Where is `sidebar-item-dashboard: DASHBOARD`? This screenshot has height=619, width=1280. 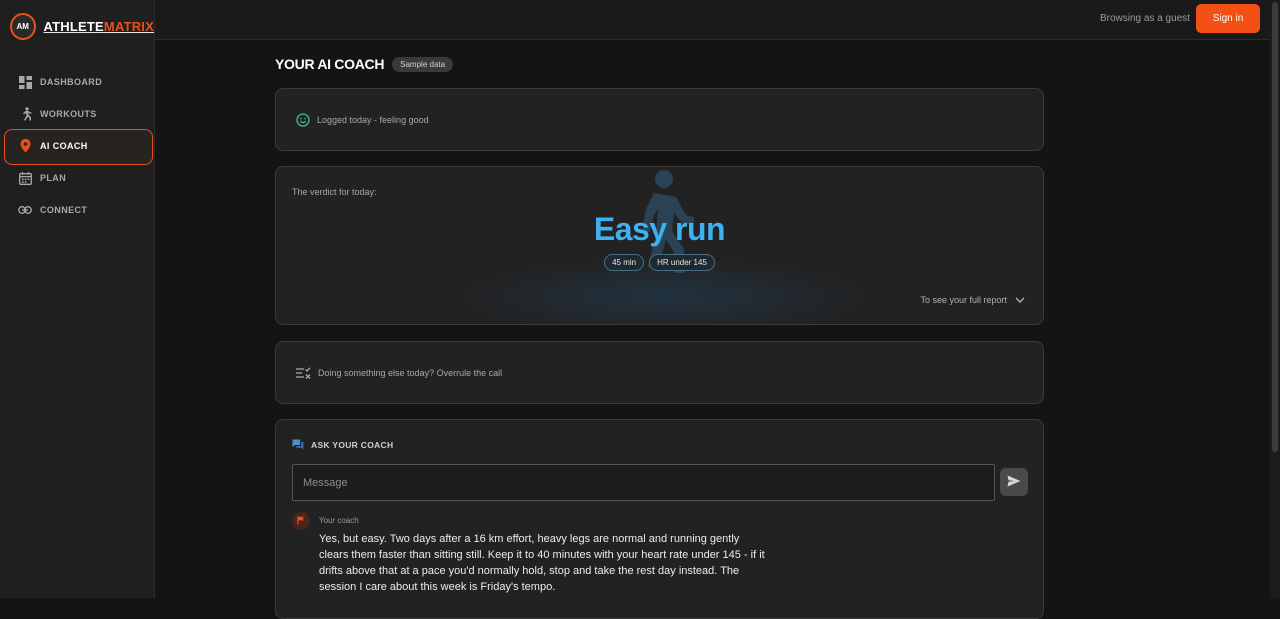
sidebar-item-dashboard: DASHBOARD is located at coordinates (77, 82).